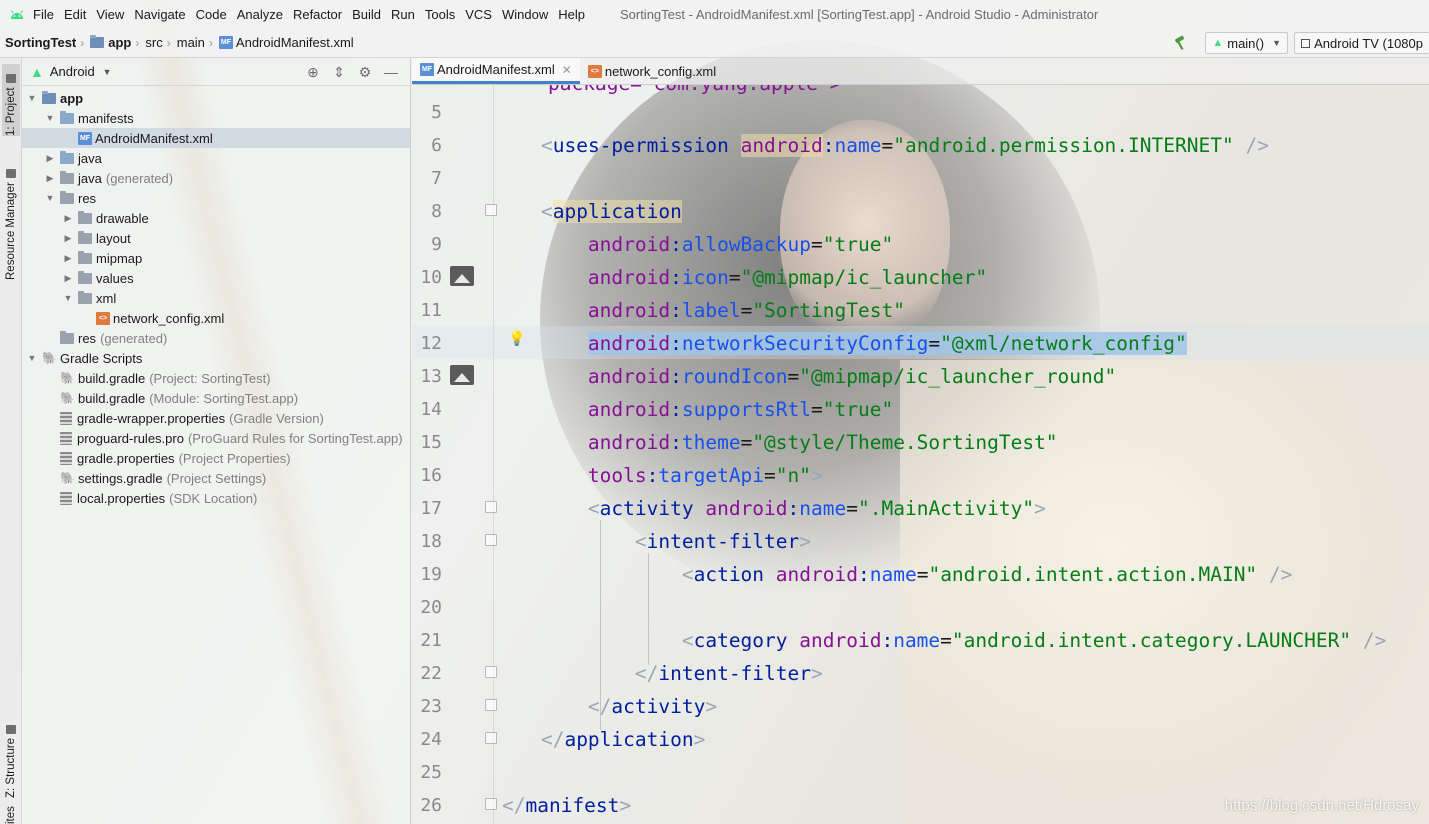 The image size is (1429, 824). Describe the element at coordinates (652, 71) in the screenshot. I see `tab-network-config: <> network_config.xml` at that location.